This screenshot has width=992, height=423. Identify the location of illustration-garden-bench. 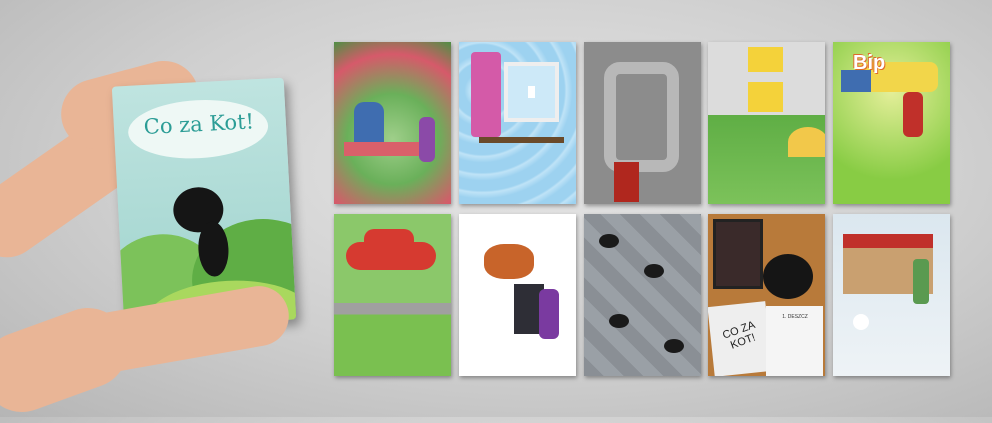
(392, 123).